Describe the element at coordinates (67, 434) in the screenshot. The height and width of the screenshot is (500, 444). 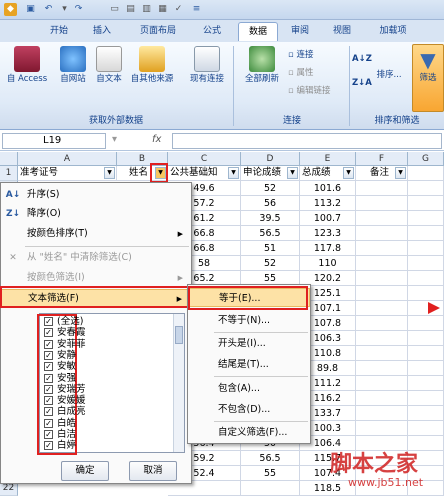
I see `checklist-label: 白洁` at that location.